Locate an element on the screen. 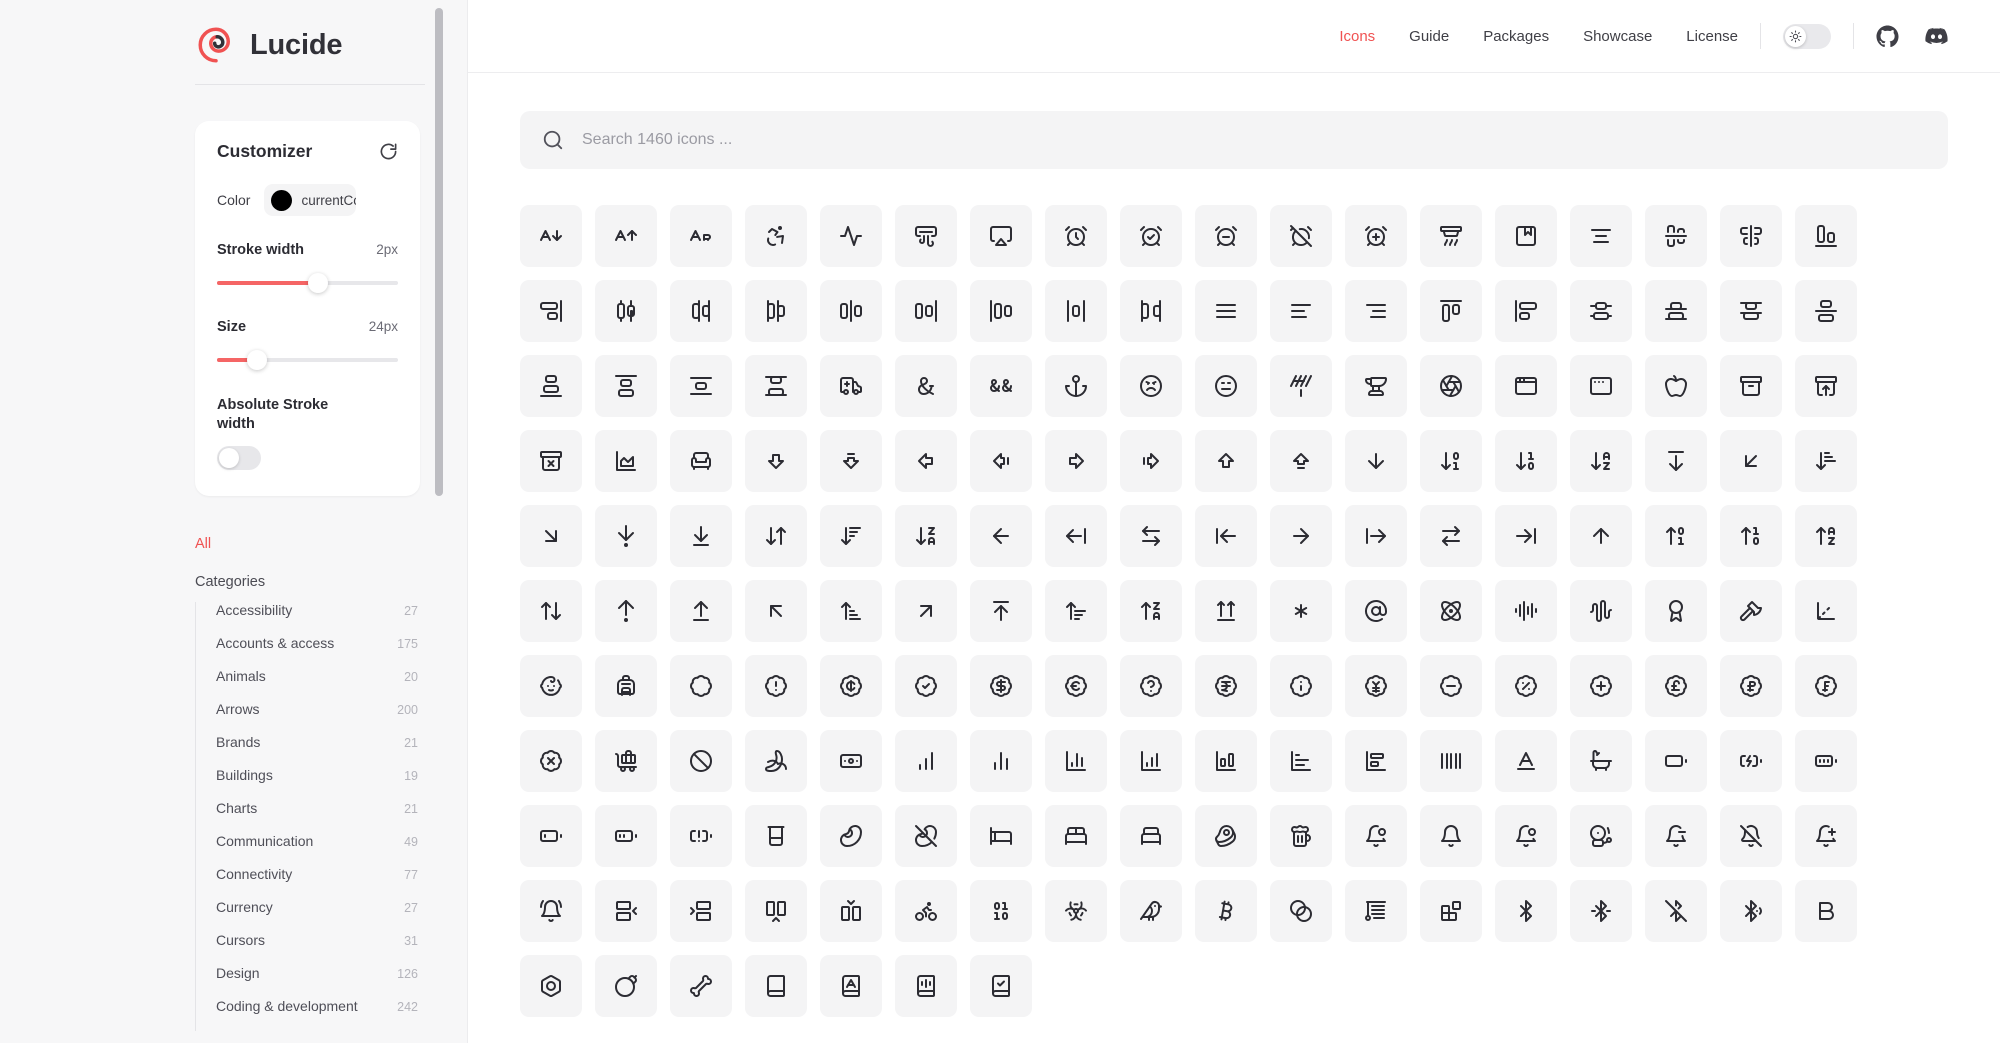 Image resolution: width=2000 pixels, height=1043 pixels. bell-minus-icon is located at coordinates (1676, 836).